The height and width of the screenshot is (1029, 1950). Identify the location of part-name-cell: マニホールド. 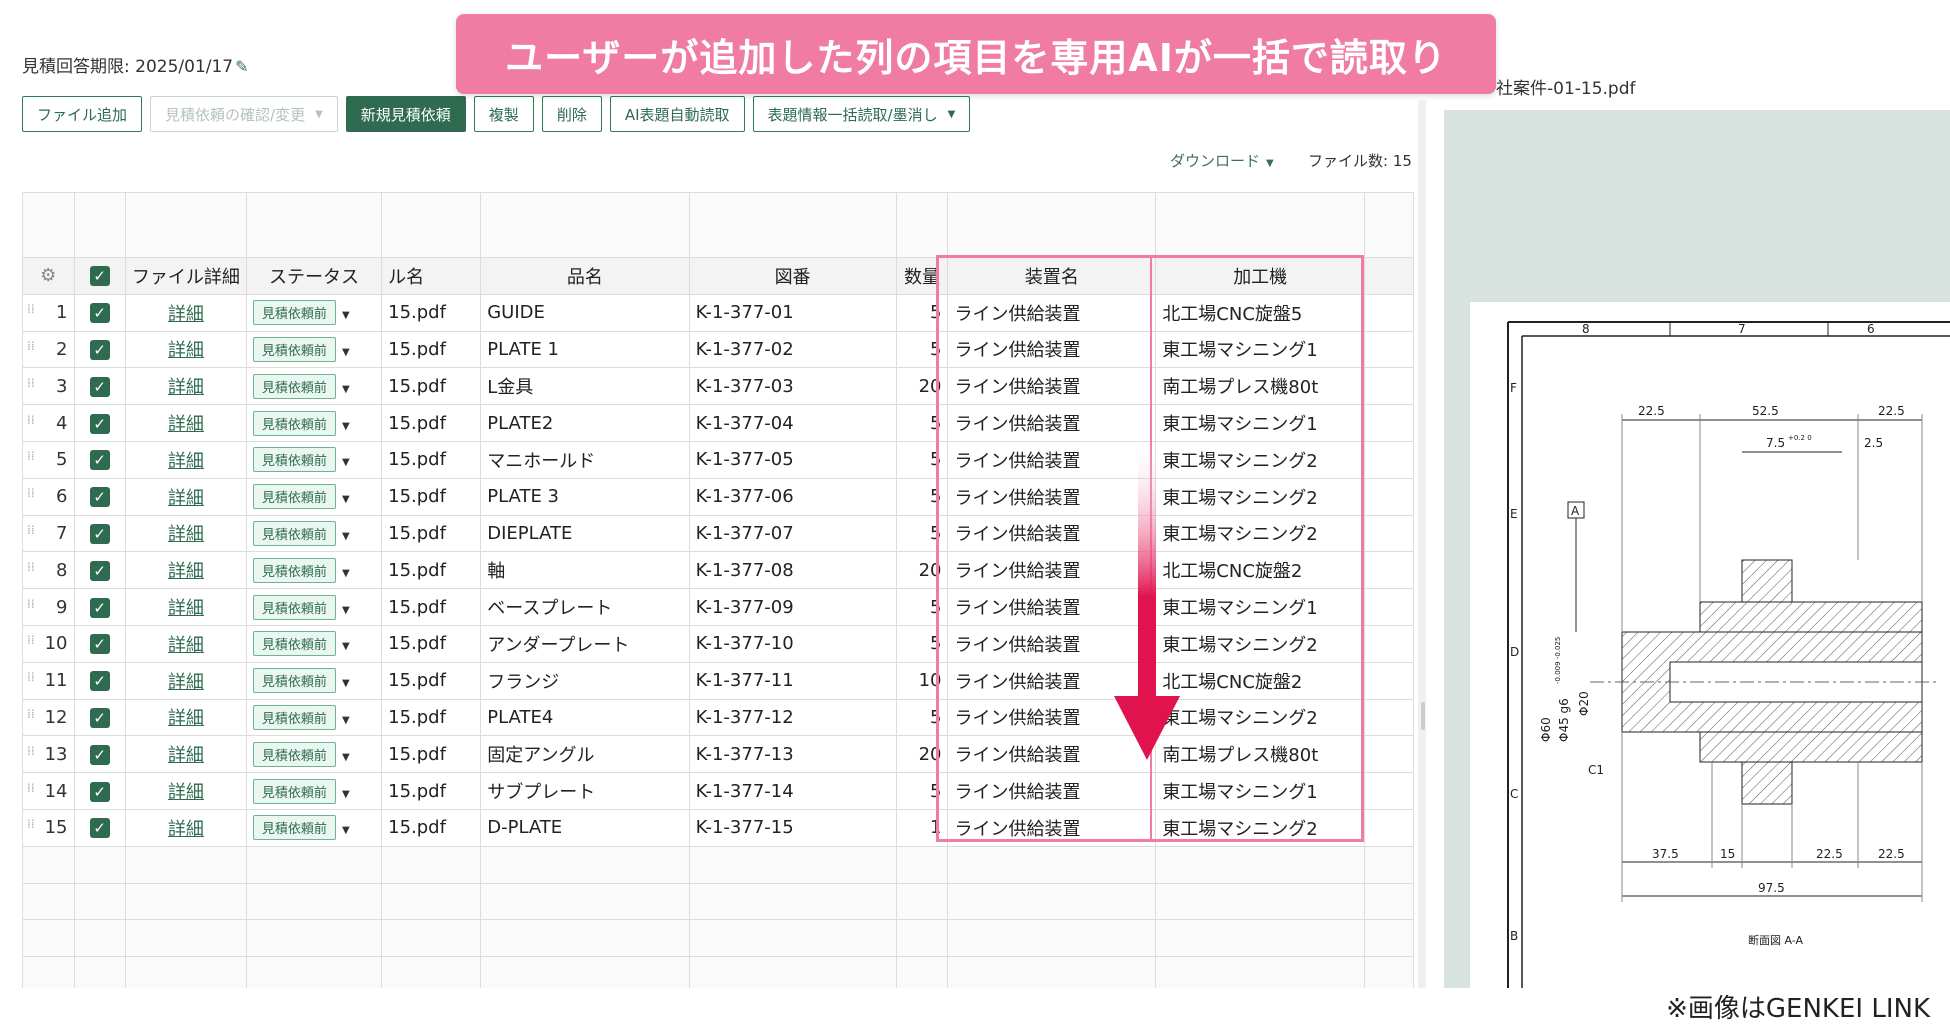
(585, 459).